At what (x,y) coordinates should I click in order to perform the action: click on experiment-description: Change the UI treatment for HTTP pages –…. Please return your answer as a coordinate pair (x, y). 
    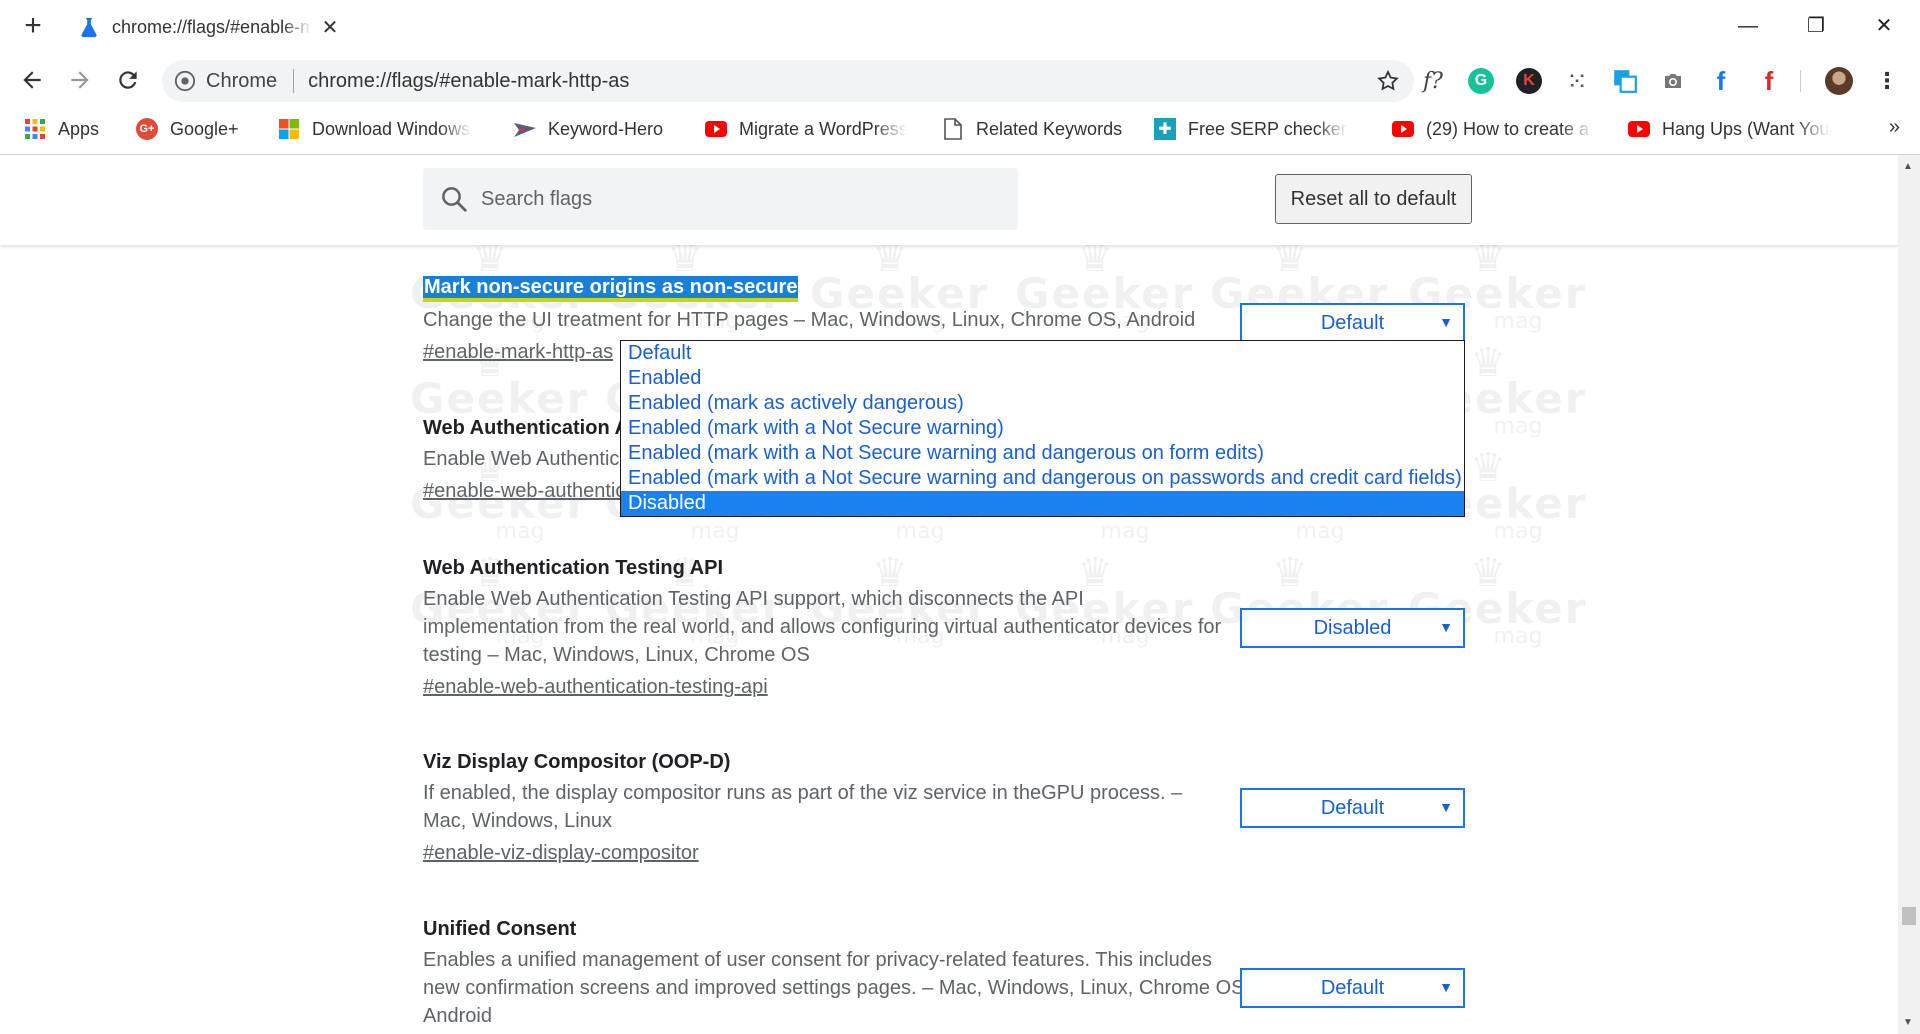
    Looking at the image, I should click on (809, 320).